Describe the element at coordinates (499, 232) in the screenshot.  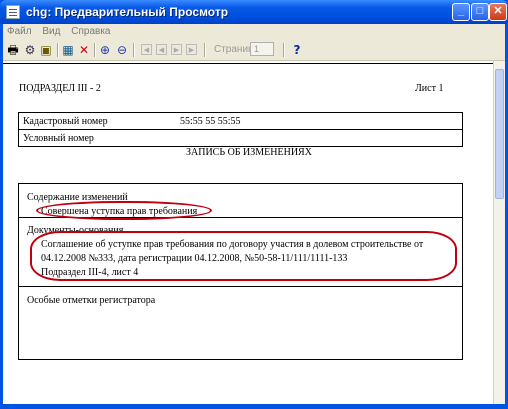
I see `vertical-scrollbar` at that location.